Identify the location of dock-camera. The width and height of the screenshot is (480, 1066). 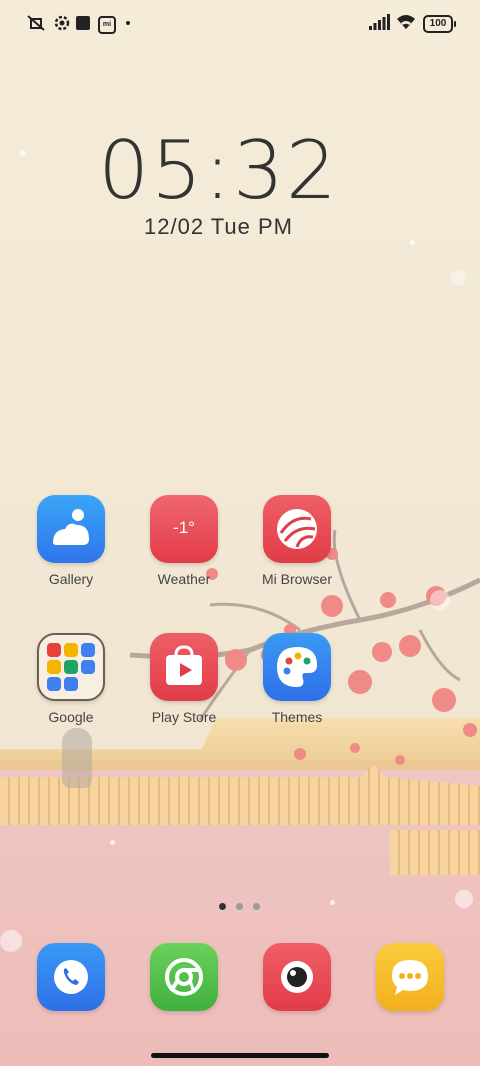
(297, 977).